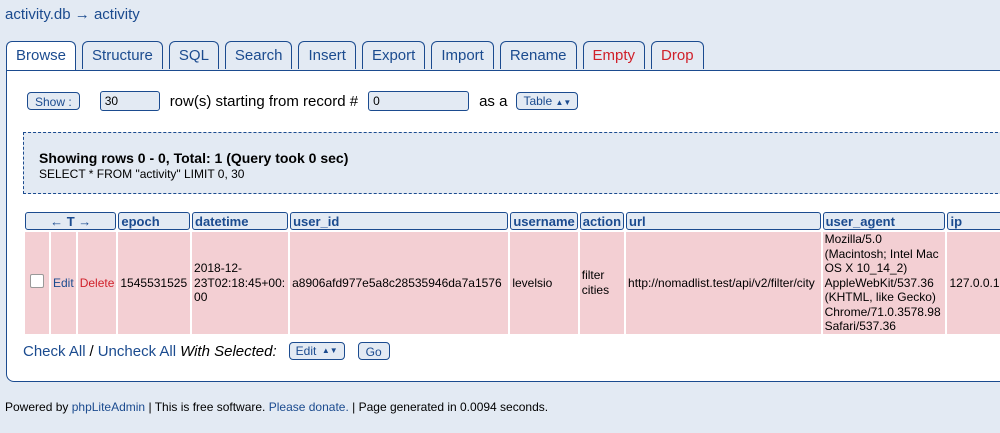  What do you see at coordinates (122, 55) in the screenshot?
I see `tab-structure: Structure` at bounding box center [122, 55].